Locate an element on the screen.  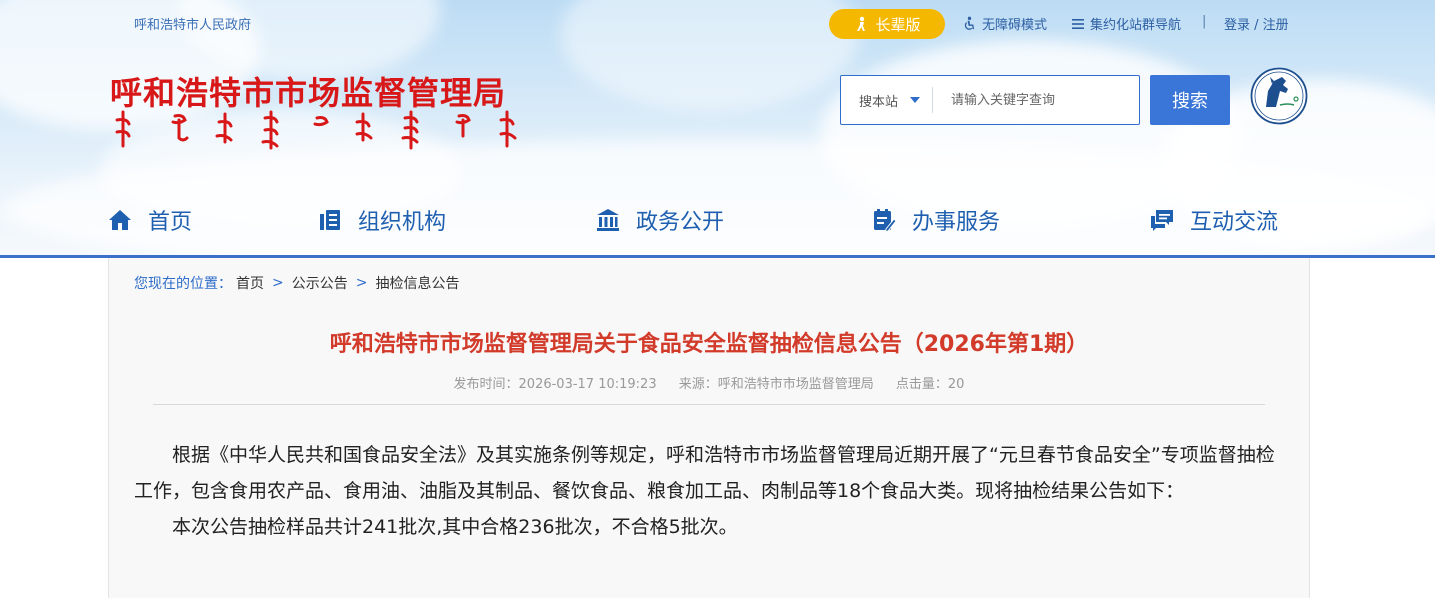
nav-label: 互动交流 is located at coordinates (1234, 222).